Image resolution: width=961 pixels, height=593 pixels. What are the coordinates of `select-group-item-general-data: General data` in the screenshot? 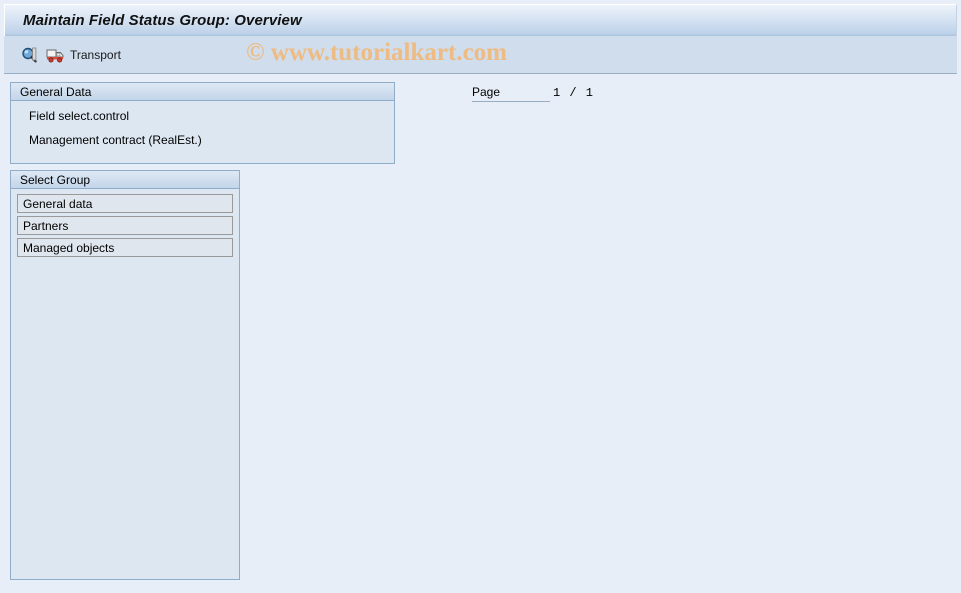 It's located at (125, 203).